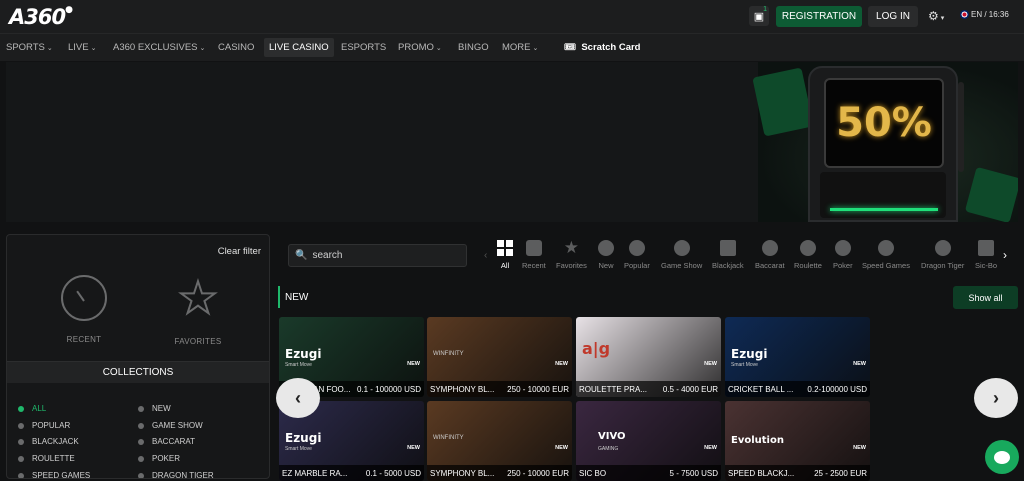  What do you see at coordinates (41, 17) in the screenshot?
I see `logo: A360●` at bounding box center [41, 17].